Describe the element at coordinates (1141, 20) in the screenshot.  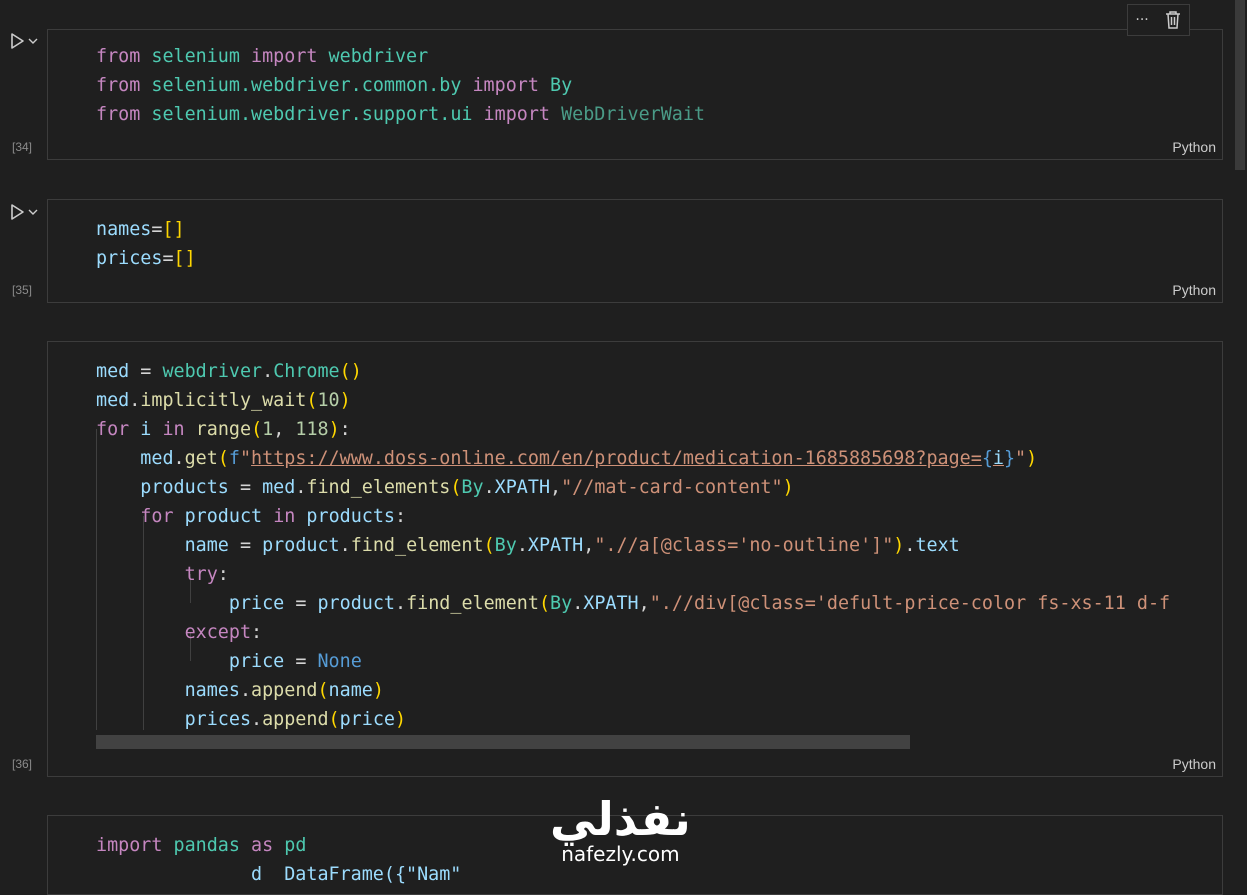
I see `ellipsis-icon: ···` at that location.